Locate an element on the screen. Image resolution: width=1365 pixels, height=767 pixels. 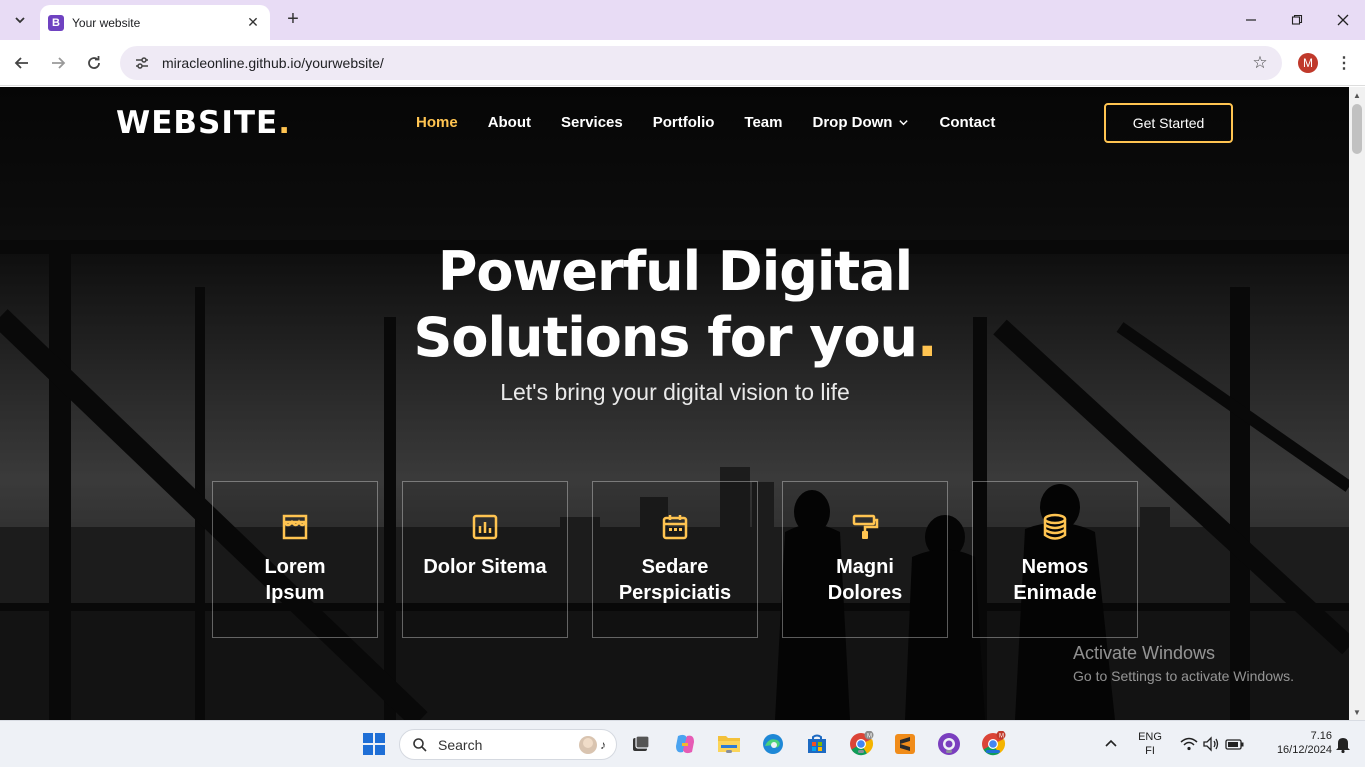
feature-label: Sedare Perspiciatis is located at coordinates (675, 580).